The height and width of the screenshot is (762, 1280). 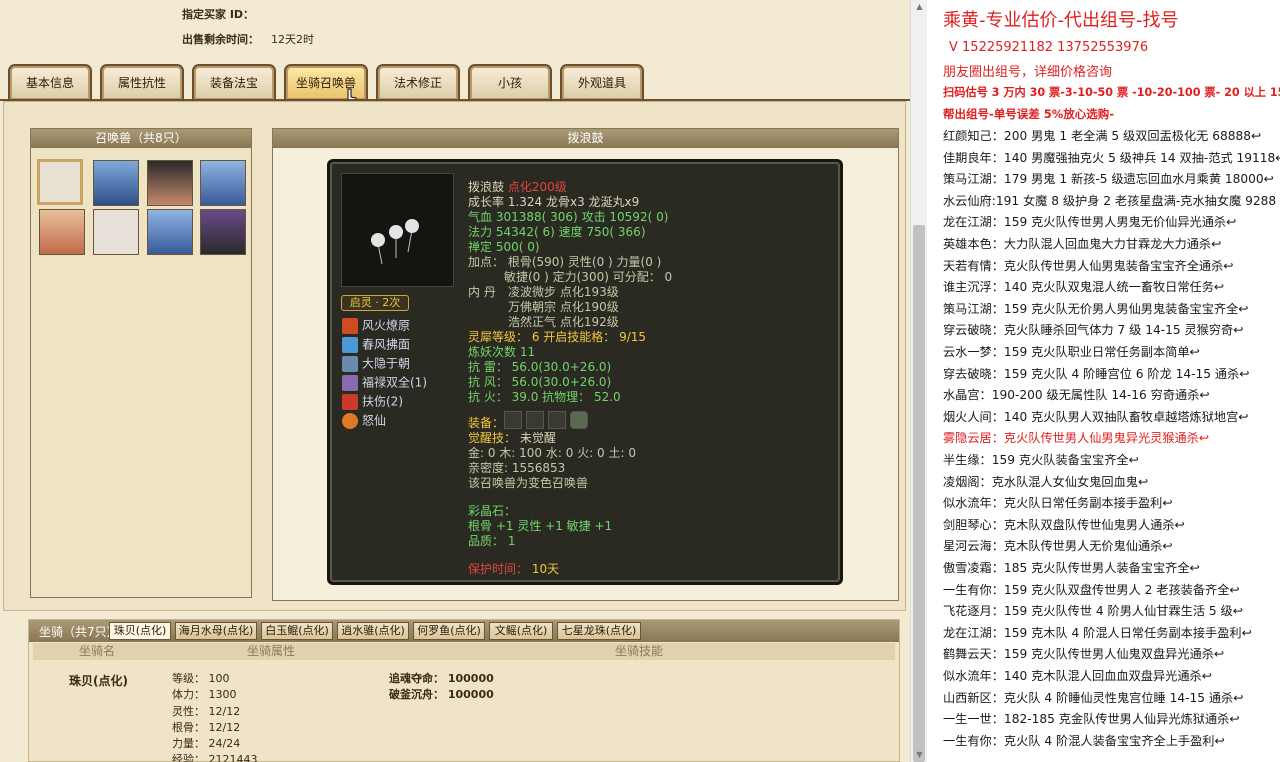 What do you see at coordinates (492, 541) in the screenshot?
I see `quality-line: 品质： 1` at bounding box center [492, 541].